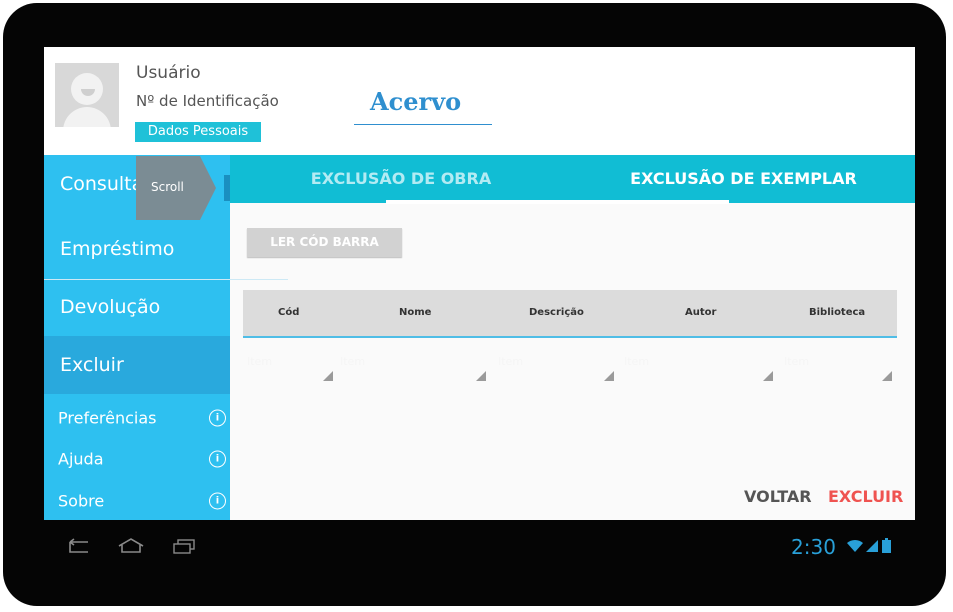  I want to click on scroll-label: Scroll, so click(167, 187).